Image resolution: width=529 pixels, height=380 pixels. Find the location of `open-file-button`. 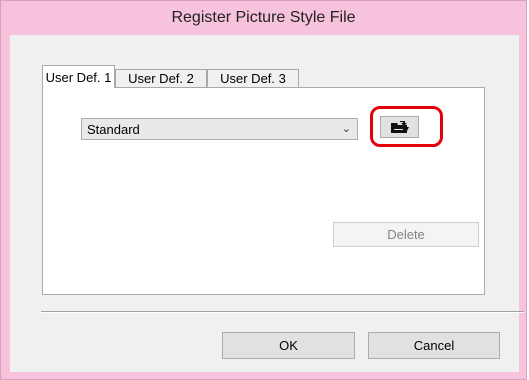

open-file-button is located at coordinates (399, 127).